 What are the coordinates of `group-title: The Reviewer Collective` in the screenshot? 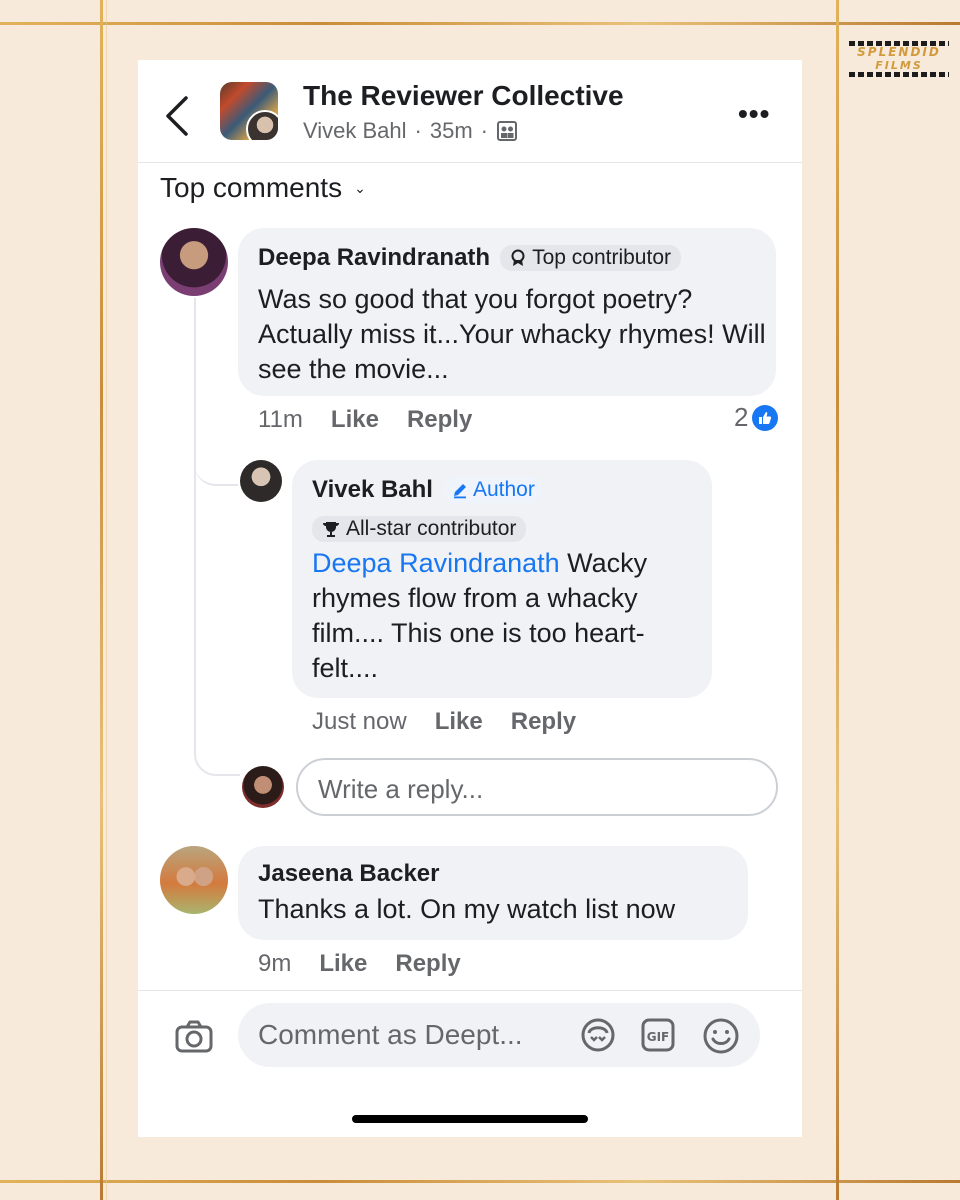 It's located at (463, 96).